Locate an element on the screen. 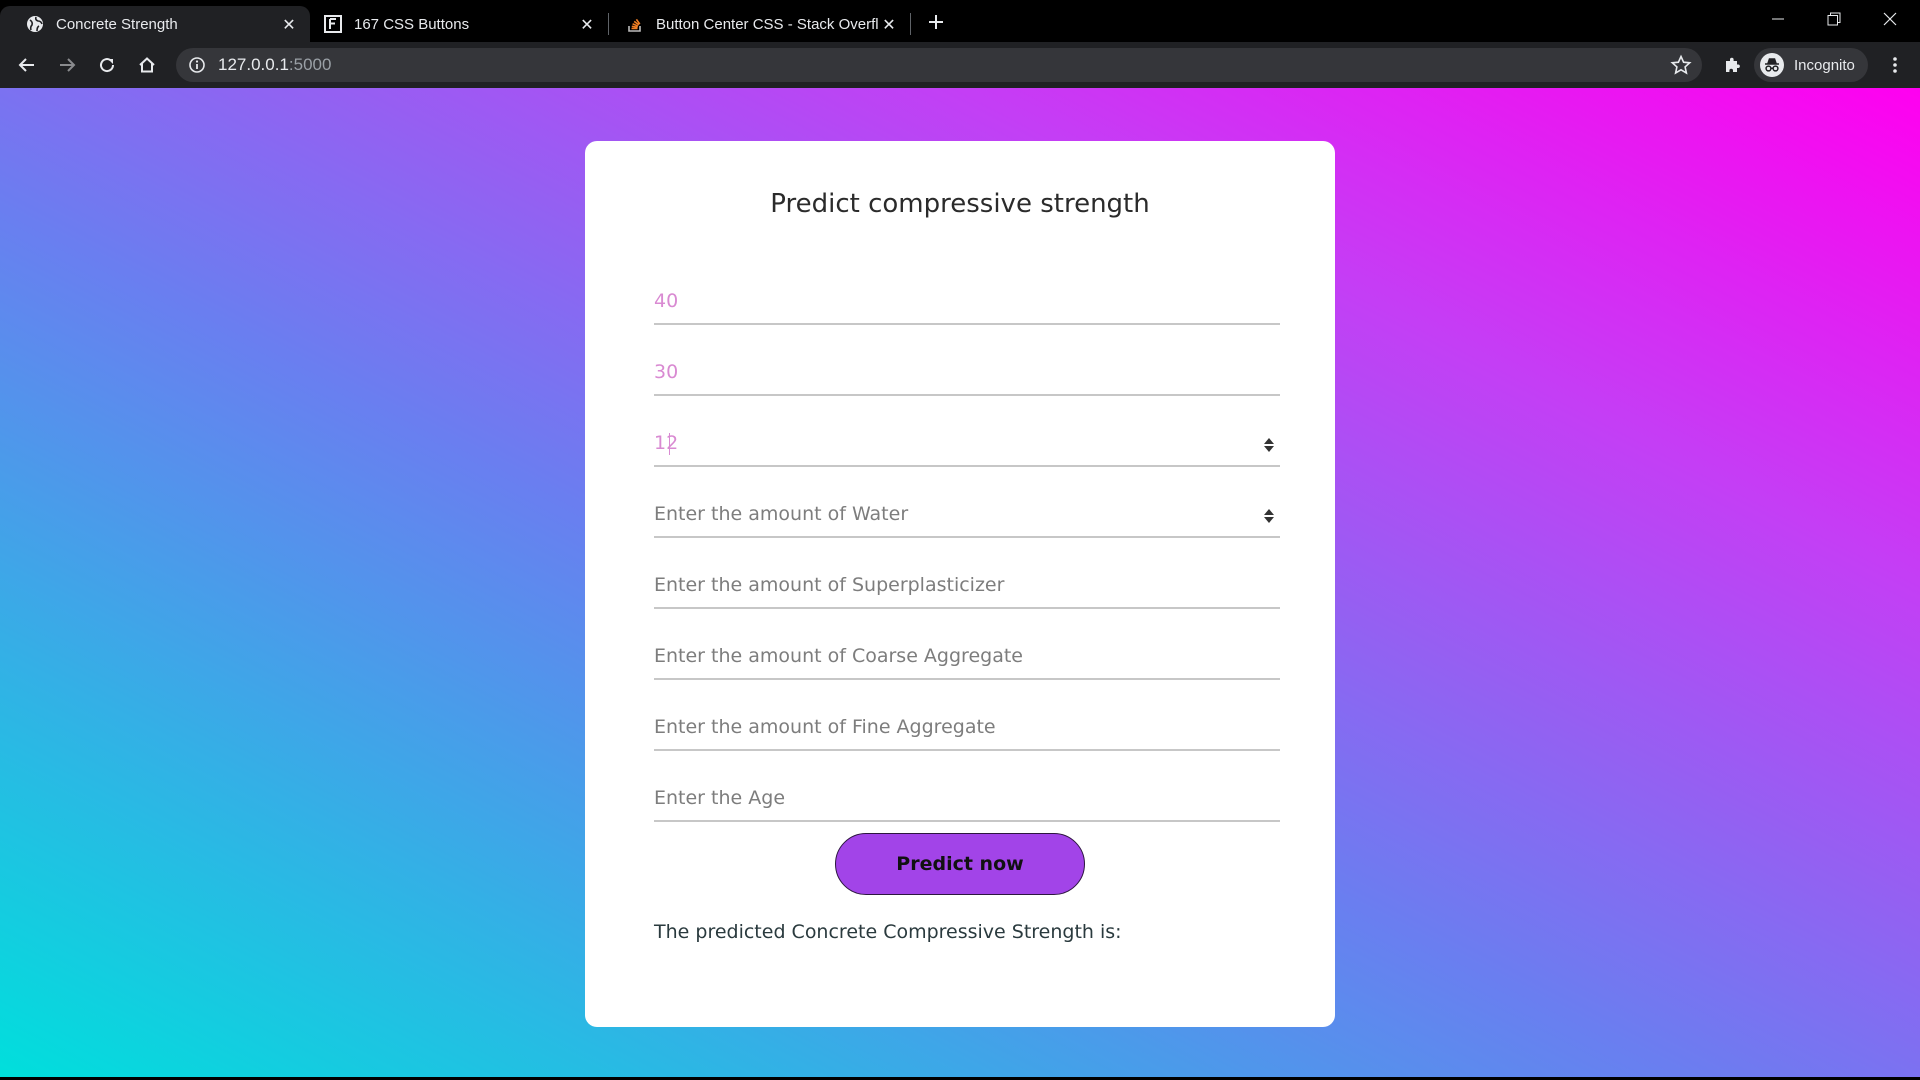 The image size is (1920, 1080). minimize-button is located at coordinates (1778, 19).